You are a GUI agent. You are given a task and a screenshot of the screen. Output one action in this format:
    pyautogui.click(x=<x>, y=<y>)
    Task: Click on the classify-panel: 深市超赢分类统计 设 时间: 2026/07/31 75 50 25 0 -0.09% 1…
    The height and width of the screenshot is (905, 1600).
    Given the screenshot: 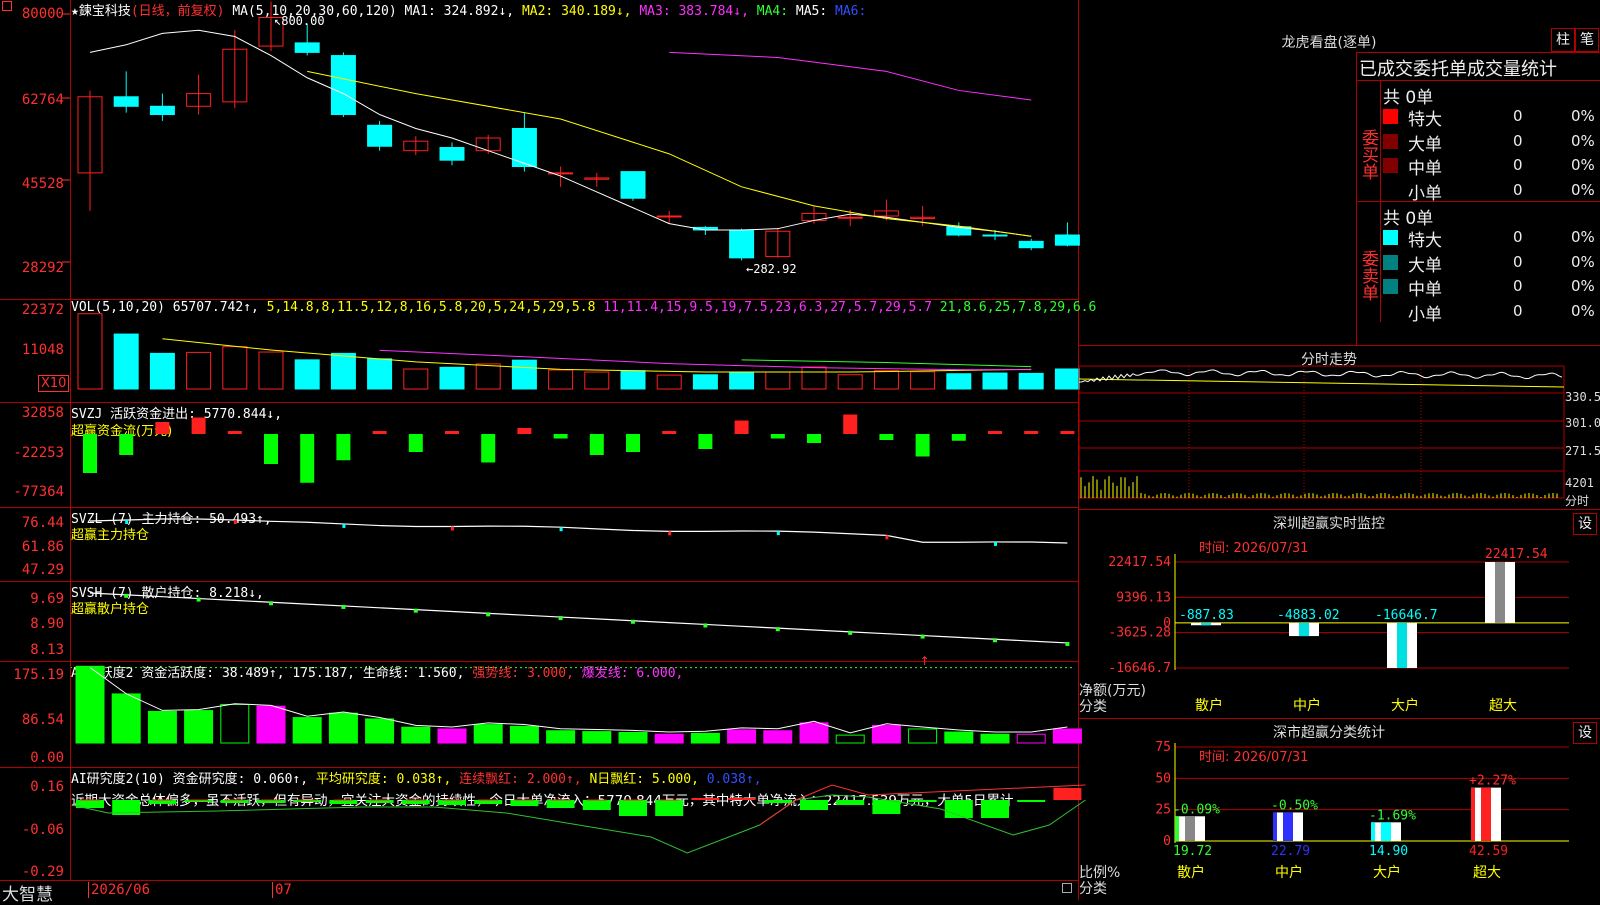 What is the action you would take?
    pyautogui.click(x=1339, y=809)
    